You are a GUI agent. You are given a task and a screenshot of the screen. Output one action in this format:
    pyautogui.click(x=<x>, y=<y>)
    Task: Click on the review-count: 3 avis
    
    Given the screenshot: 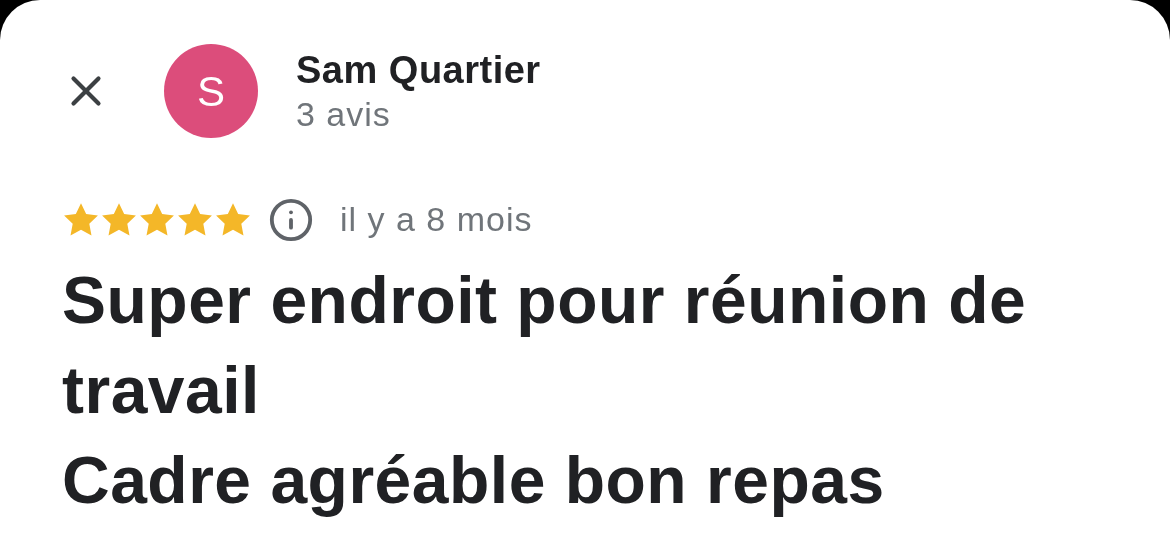 What is the action you would take?
    pyautogui.click(x=344, y=114)
    